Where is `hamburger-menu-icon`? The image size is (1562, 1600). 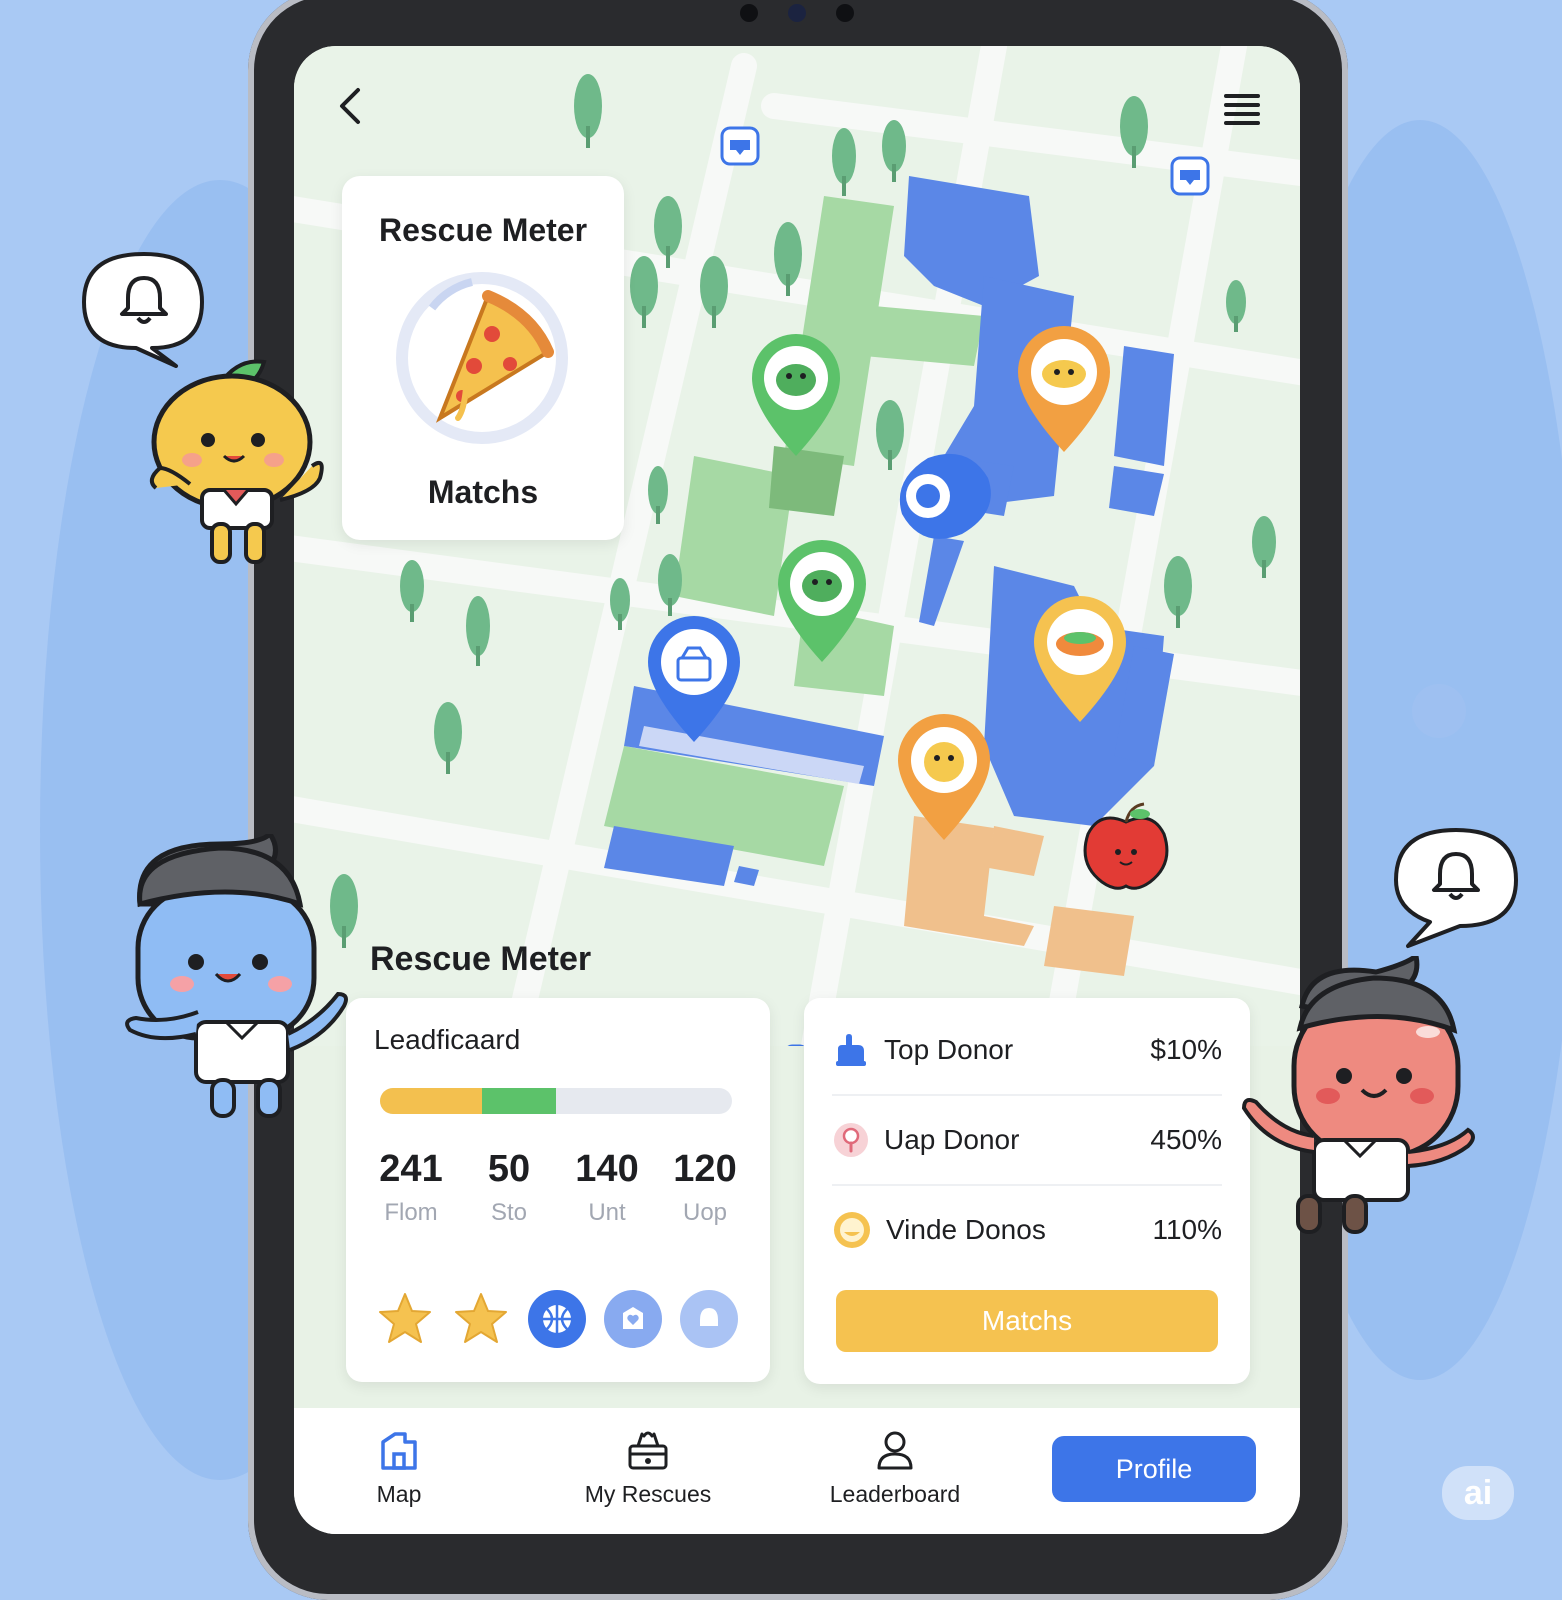
hamburger-menu-icon is located at coordinates (1242, 109).